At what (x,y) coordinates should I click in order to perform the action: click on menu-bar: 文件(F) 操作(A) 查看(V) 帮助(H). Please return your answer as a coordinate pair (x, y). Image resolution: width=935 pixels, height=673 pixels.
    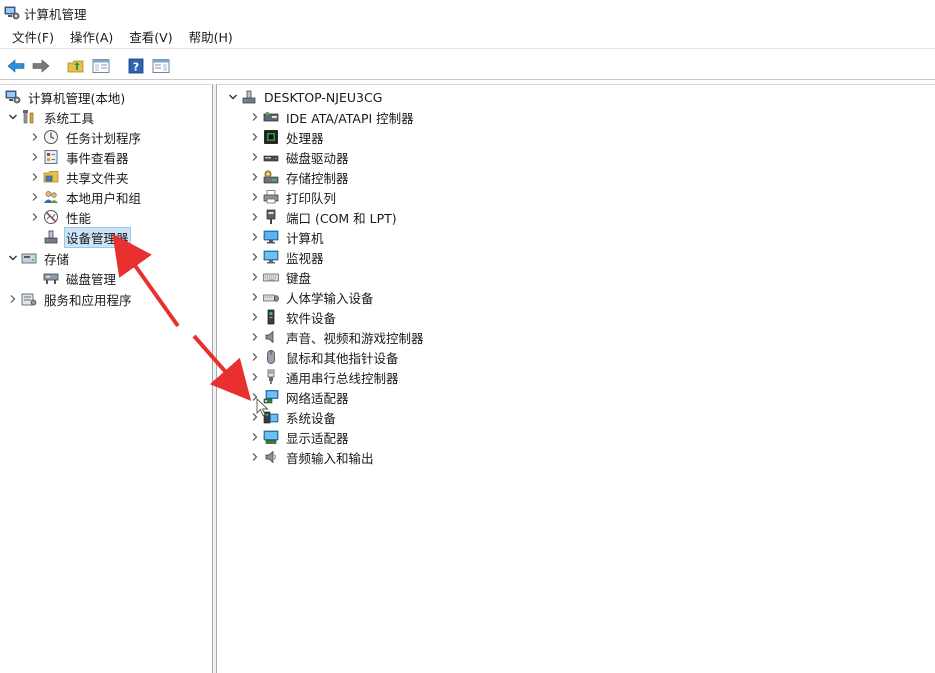
    Looking at the image, I should click on (467, 38).